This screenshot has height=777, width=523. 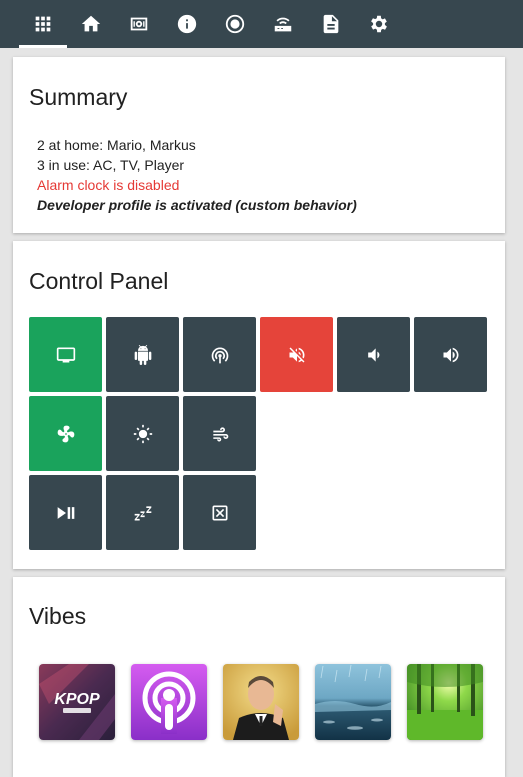 I want to click on gear-icon, so click(x=379, y=24).